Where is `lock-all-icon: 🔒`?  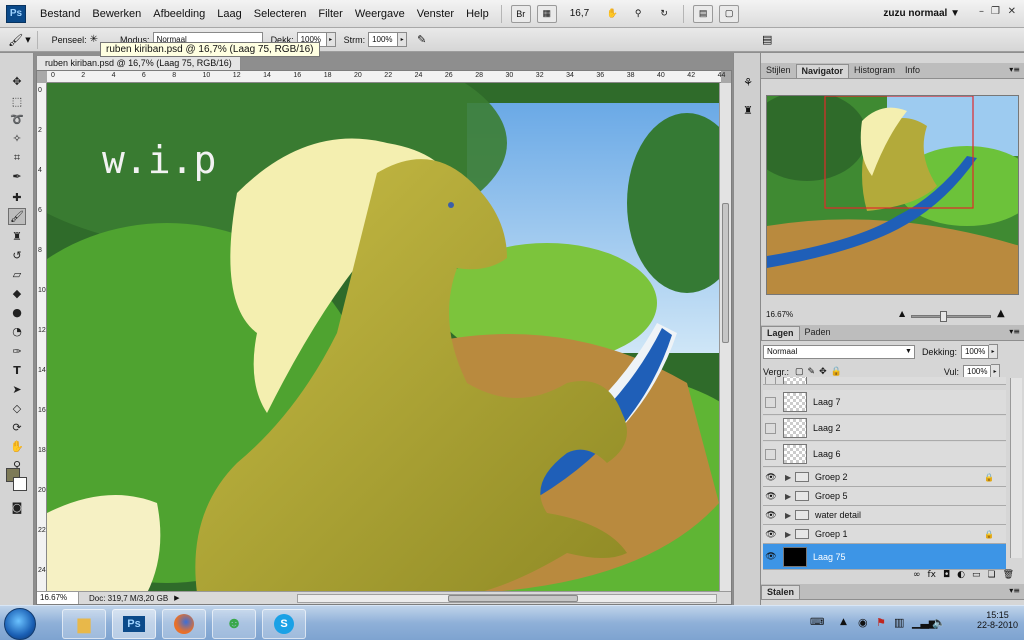 lock-all-icon: 🔒 is located at coordinates (836, 371).